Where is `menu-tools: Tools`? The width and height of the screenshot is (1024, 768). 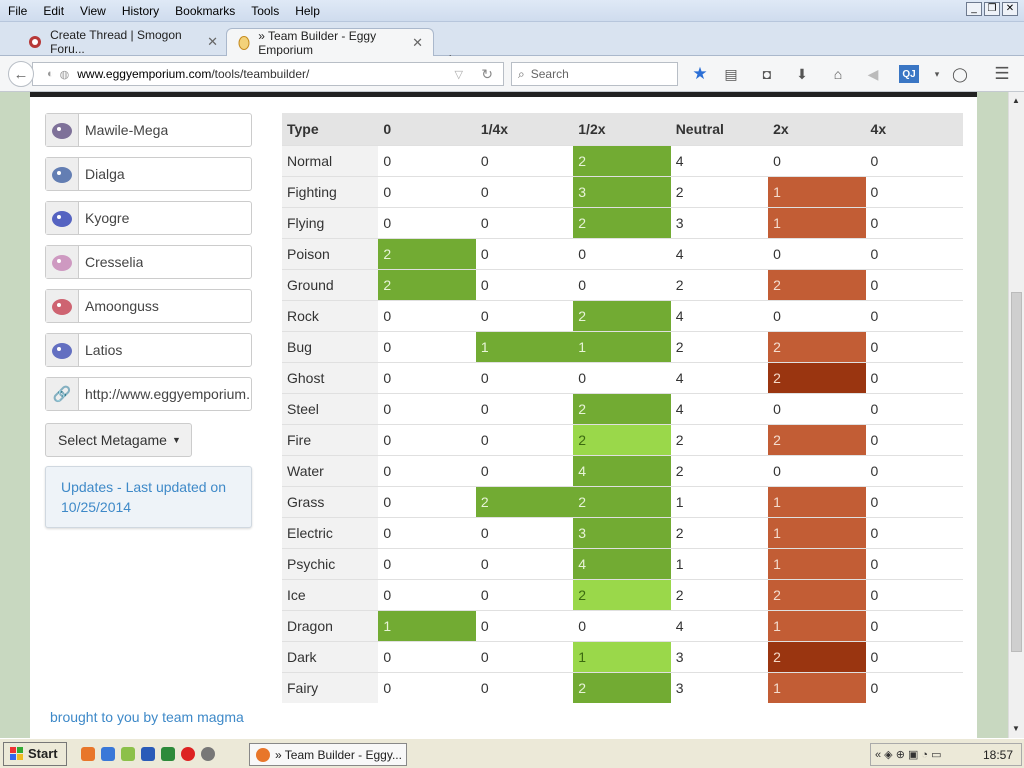
menu-tools: Tools is located at coordinates (265, 11).